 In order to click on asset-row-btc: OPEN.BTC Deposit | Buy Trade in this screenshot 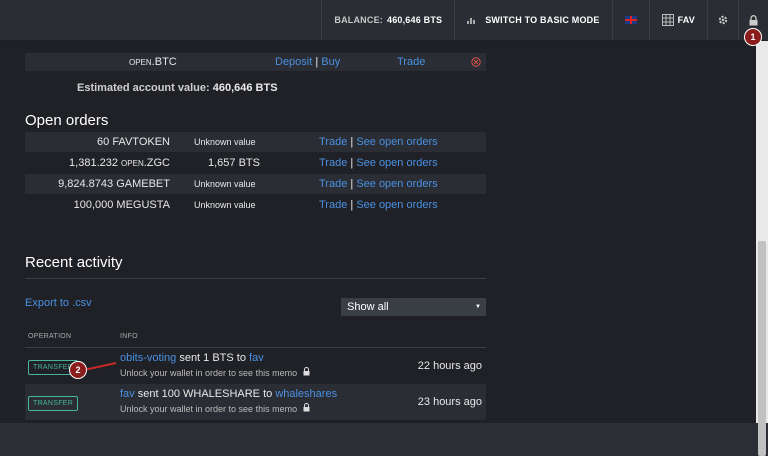, I will do `click(255, 62)`.